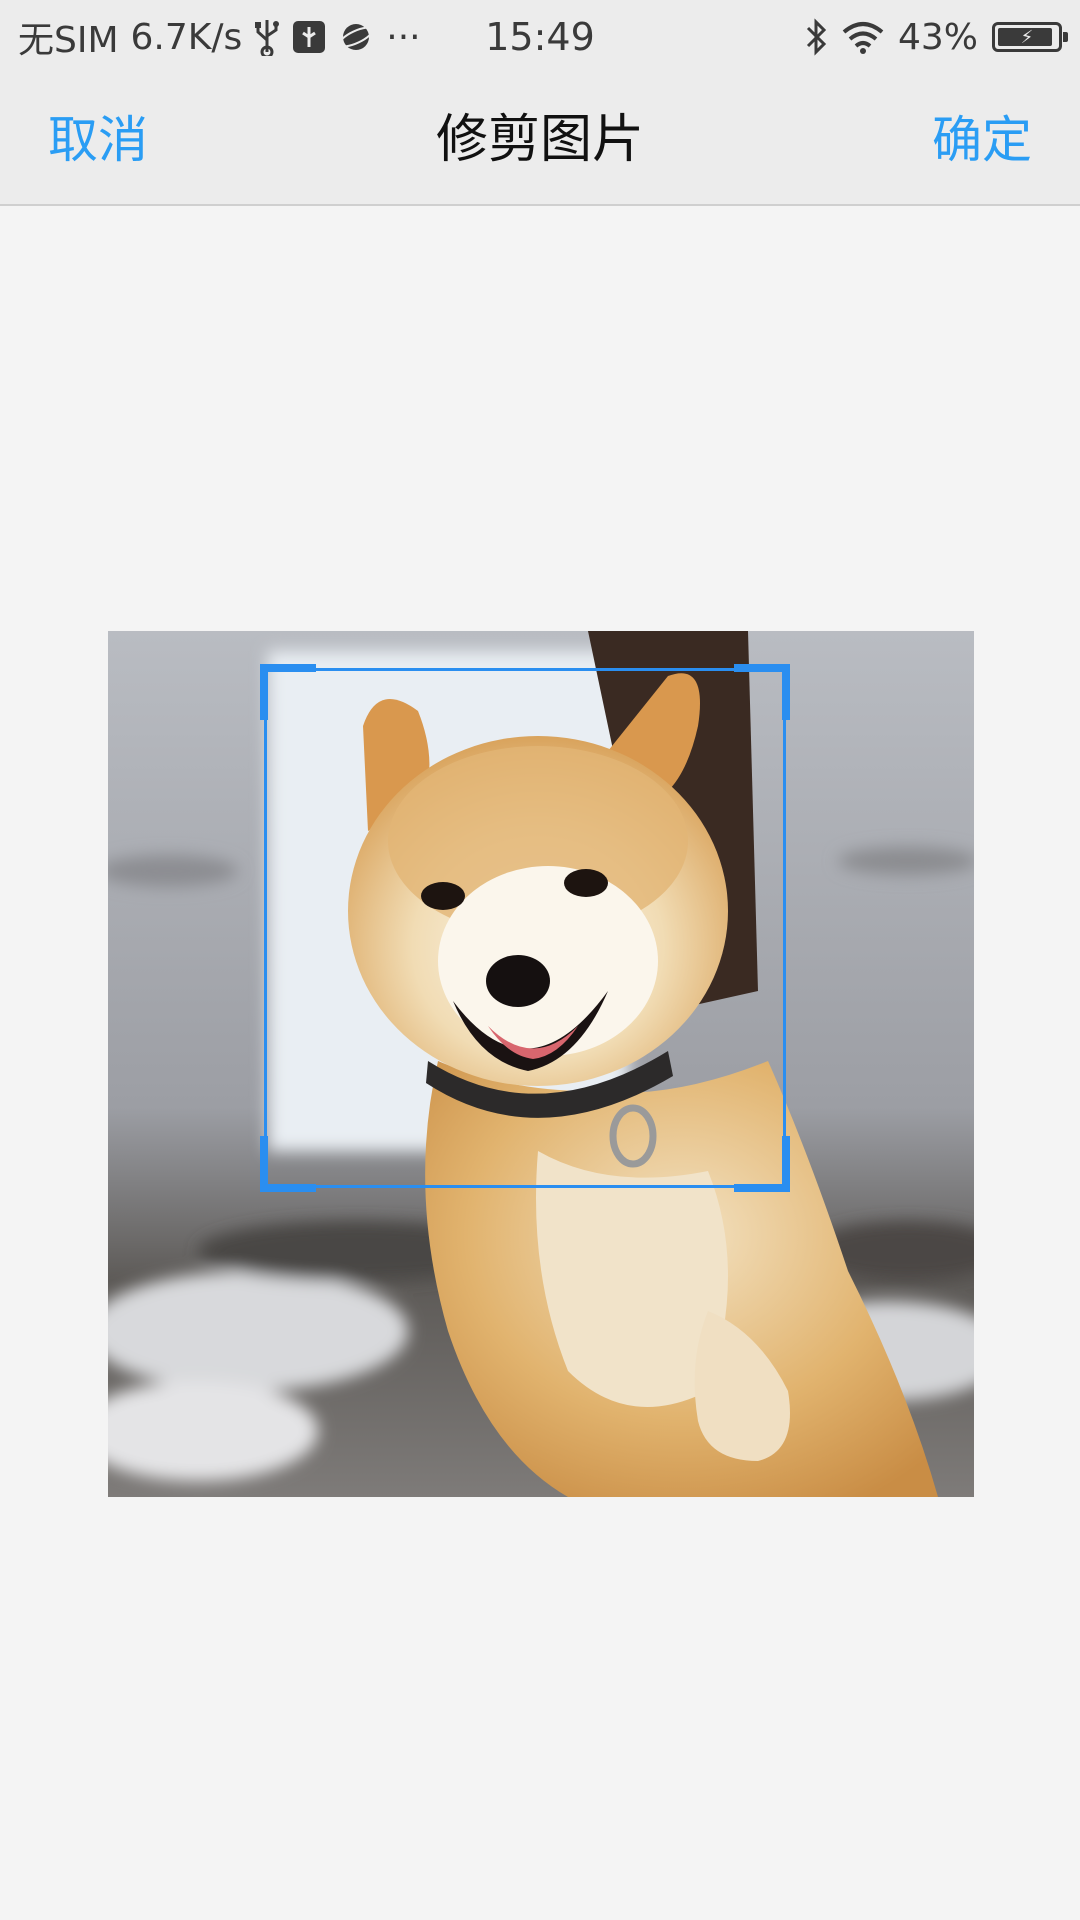 This screenshot has width=1080, height=1920. I want to click on nav-bar: 取消 修剪图片 确定, so click(540, 140).